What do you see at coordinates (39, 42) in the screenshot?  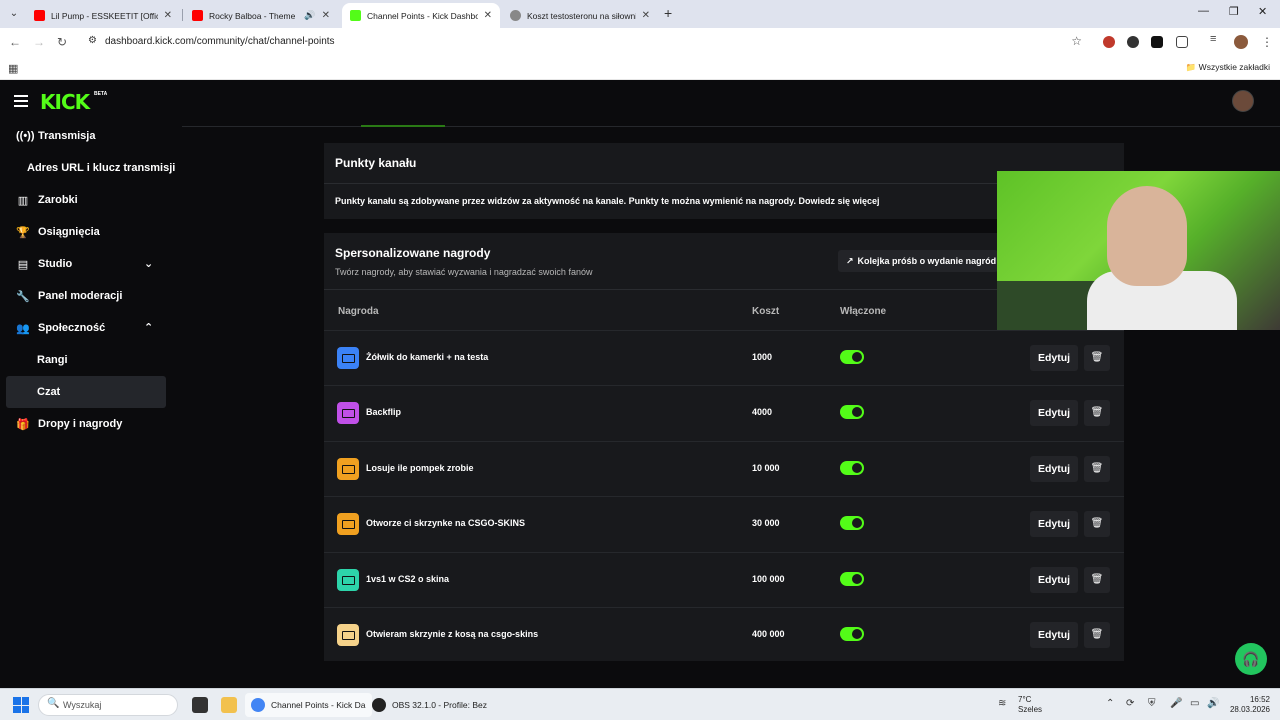 I see `forward-icon: →` at bounding box center [39, 42].